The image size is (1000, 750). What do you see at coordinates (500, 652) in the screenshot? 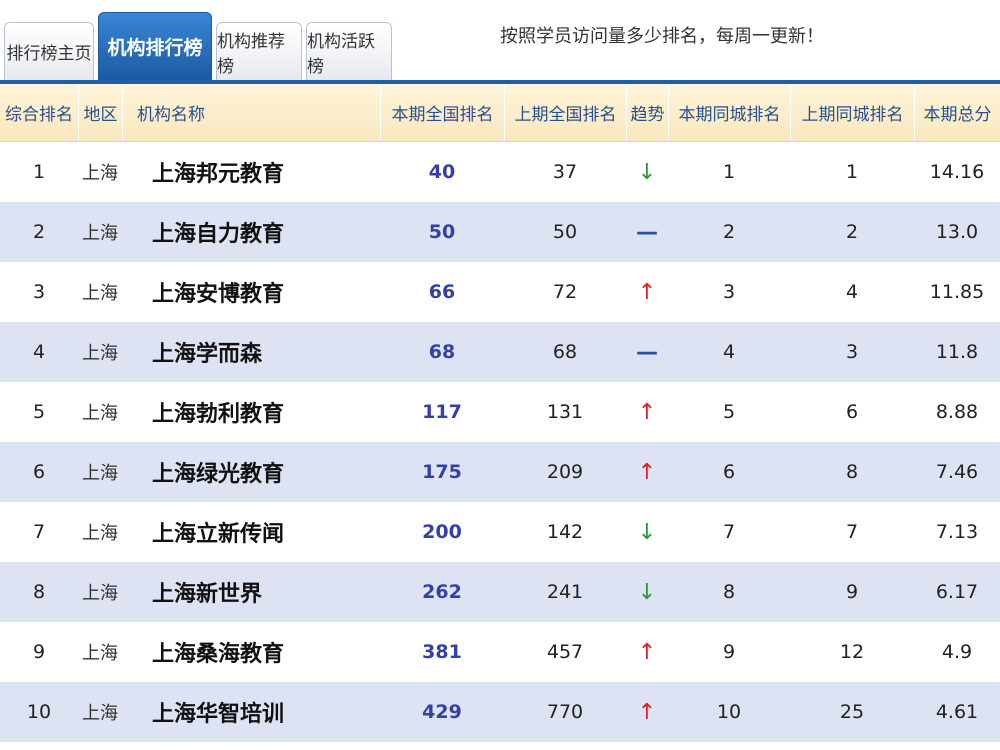
I see `table-row: 9 上海 上海桑海教育 381 457 ↑ 9 12 4.9` at bounding box center [500, 652].